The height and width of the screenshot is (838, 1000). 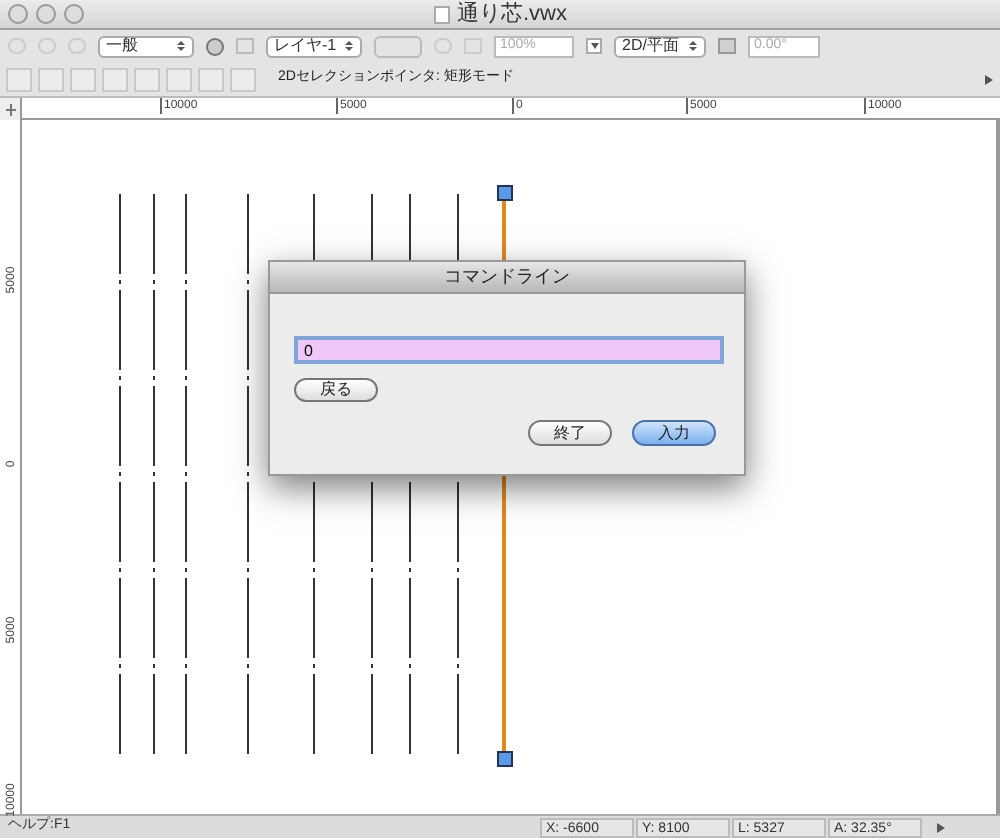 What do you see at coordinates (660, 46) in the screenshot?
I see `view-dropdown: 2D/平面` at bounding box center [660, 46].